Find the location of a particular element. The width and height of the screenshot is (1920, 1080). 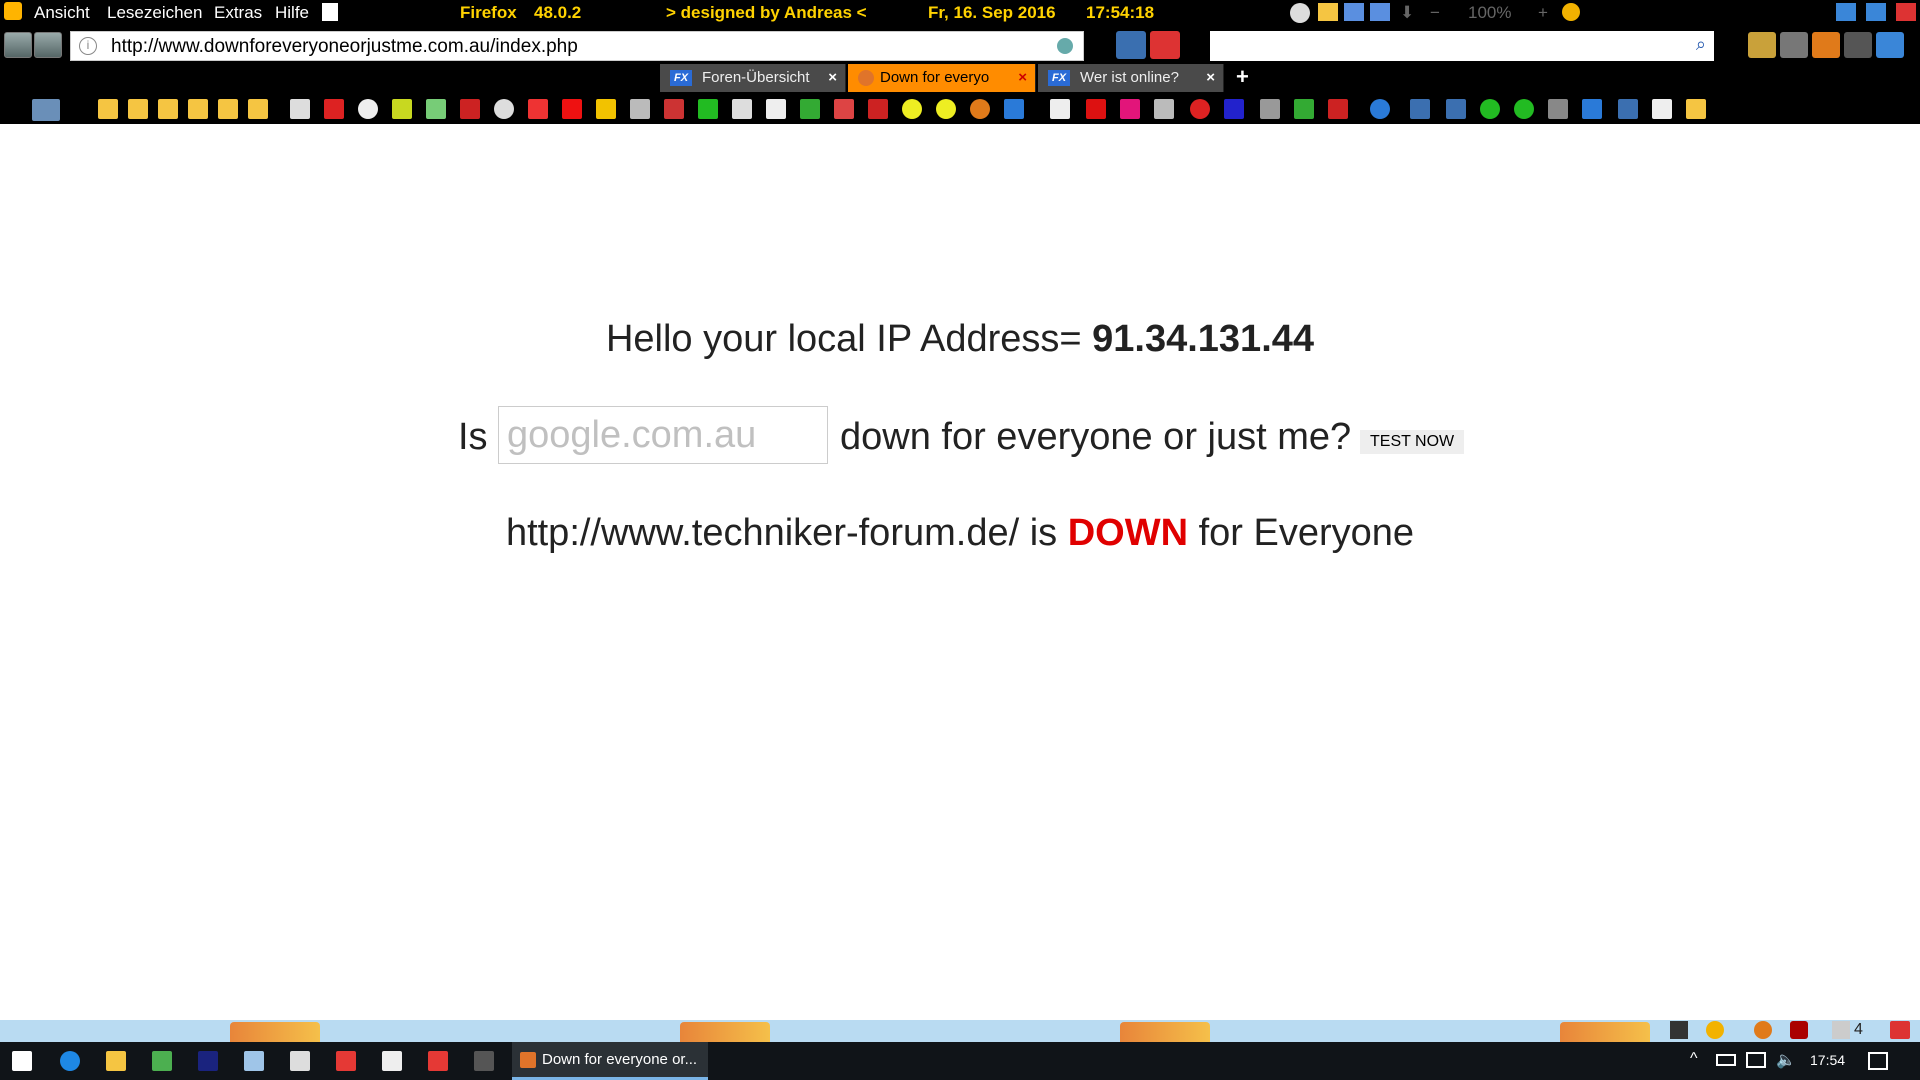

download-arrow-icon: ⬇ is located at coordinates (1407, 13).